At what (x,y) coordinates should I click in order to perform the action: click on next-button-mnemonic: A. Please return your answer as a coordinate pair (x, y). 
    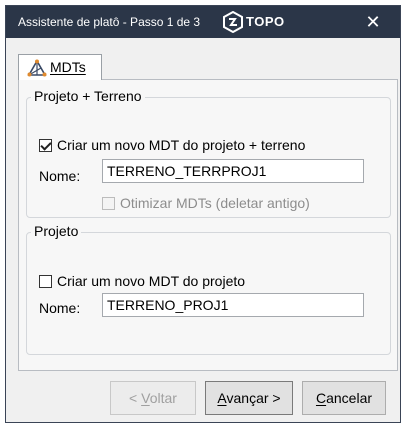
    Looking at the image, I should click on (222, 398).